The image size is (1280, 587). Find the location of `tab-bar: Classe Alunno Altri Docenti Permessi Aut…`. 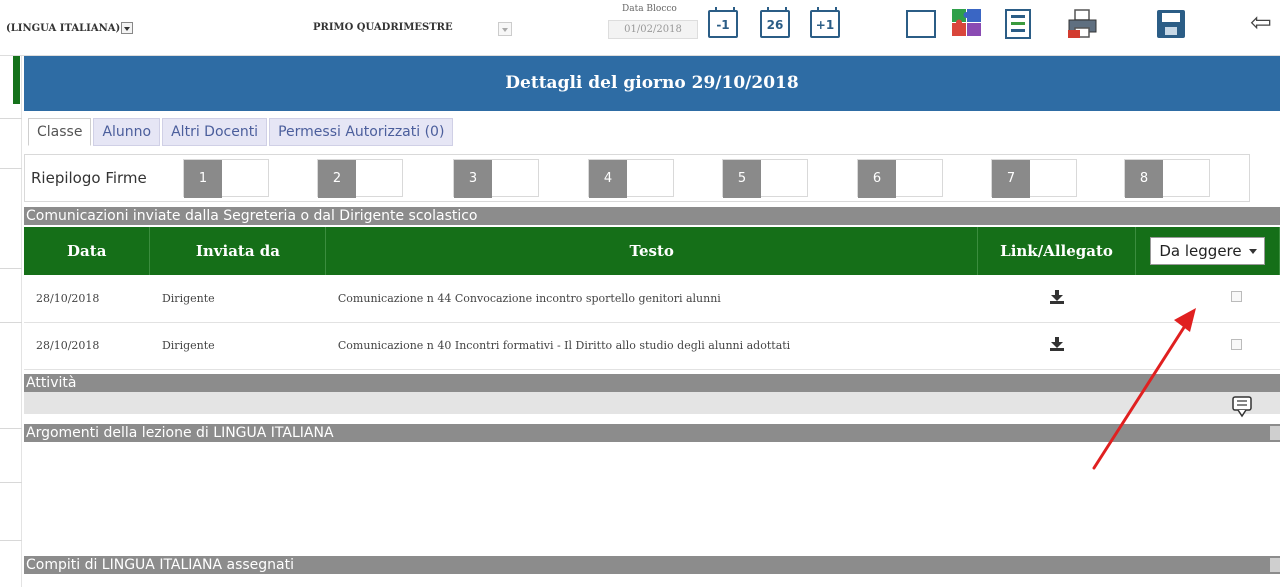

tab-bar: Classe Alunno Altri Docenti Permessi Aut… is located at coordinates (241, 132).